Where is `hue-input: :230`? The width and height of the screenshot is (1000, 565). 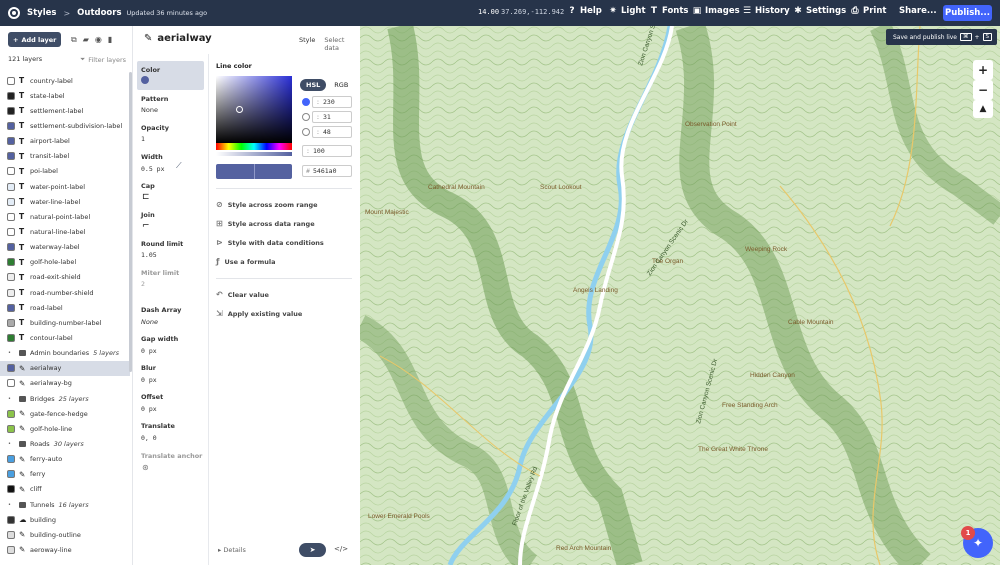 hue-input: :230 is located at coordinates (332, 102).